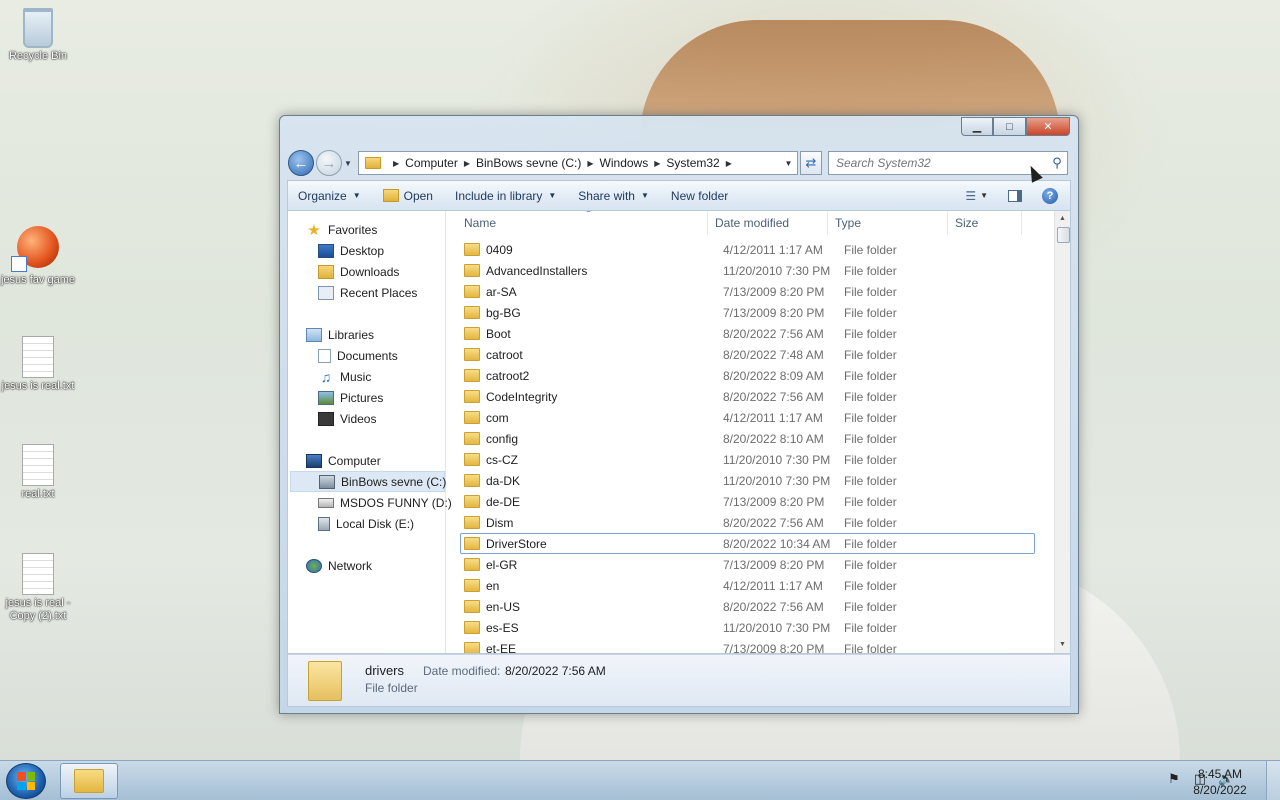 This screenshot has height=800, width=1280. I want to click on clock: 8:45 AM 8/20/2022, so click(1220, 782).